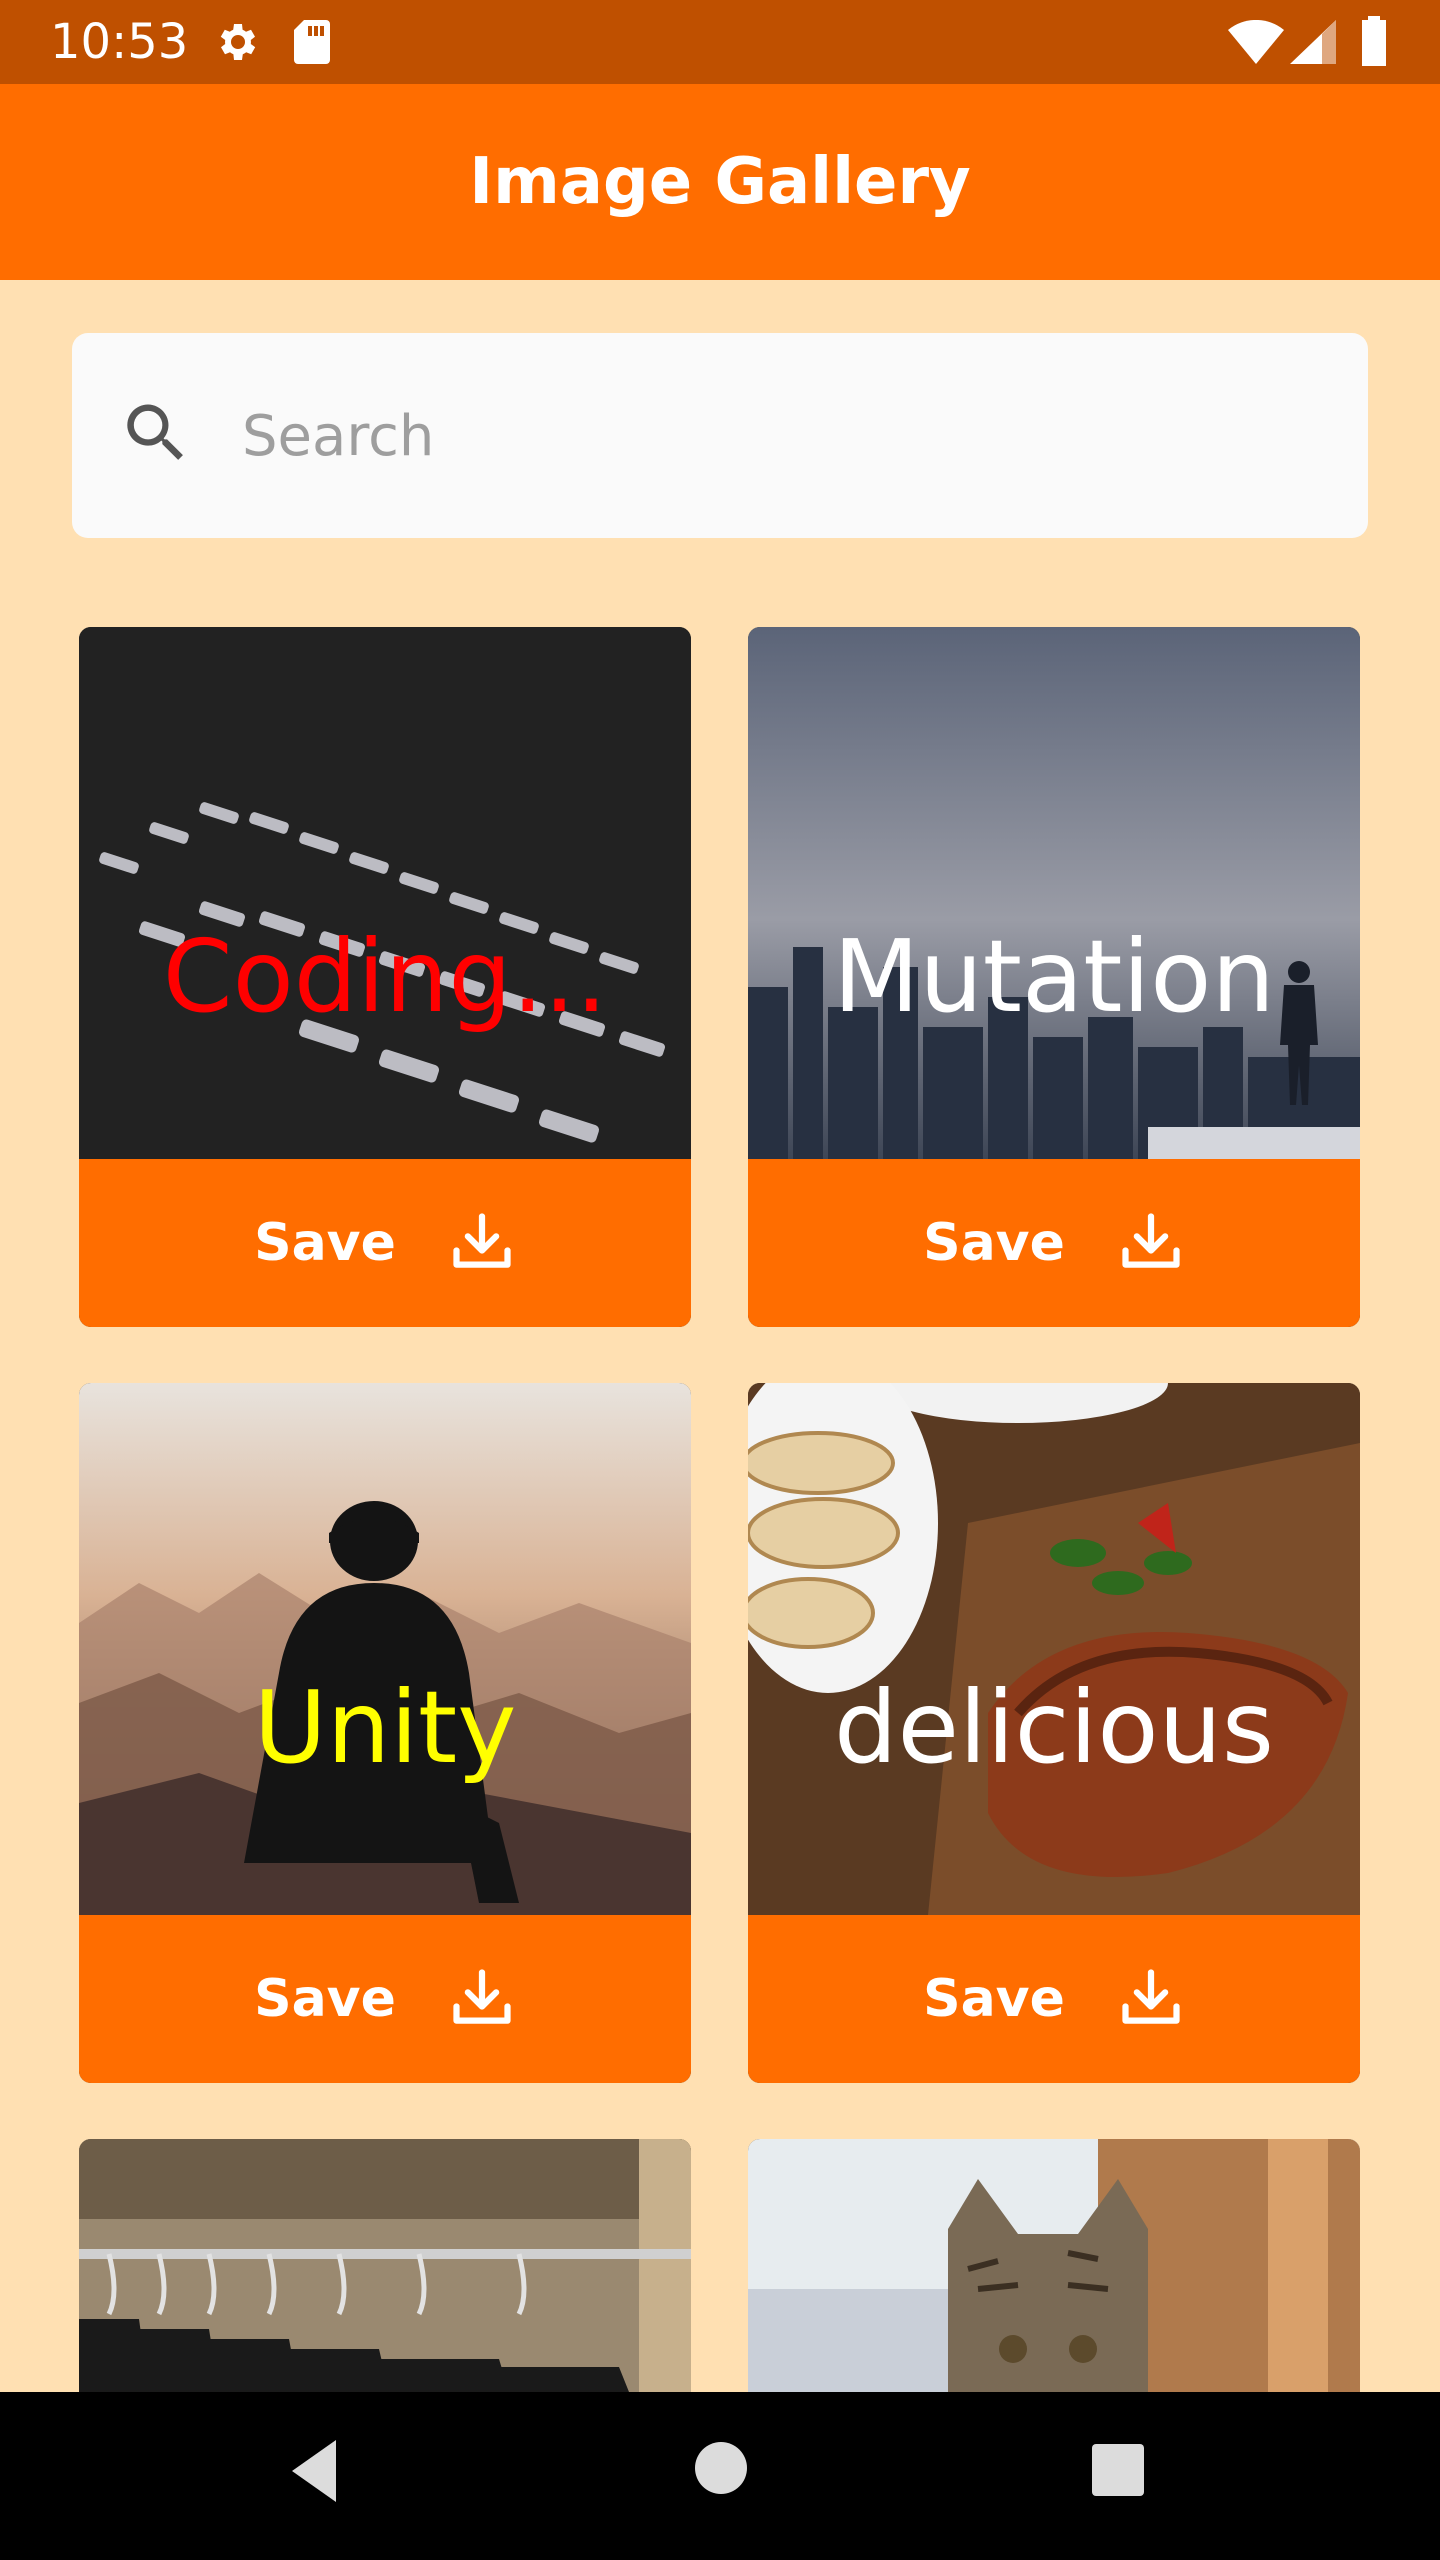 The image size is (1440, 2560). I want to click on gallery-card: Unity Save, so click(385, 1733).